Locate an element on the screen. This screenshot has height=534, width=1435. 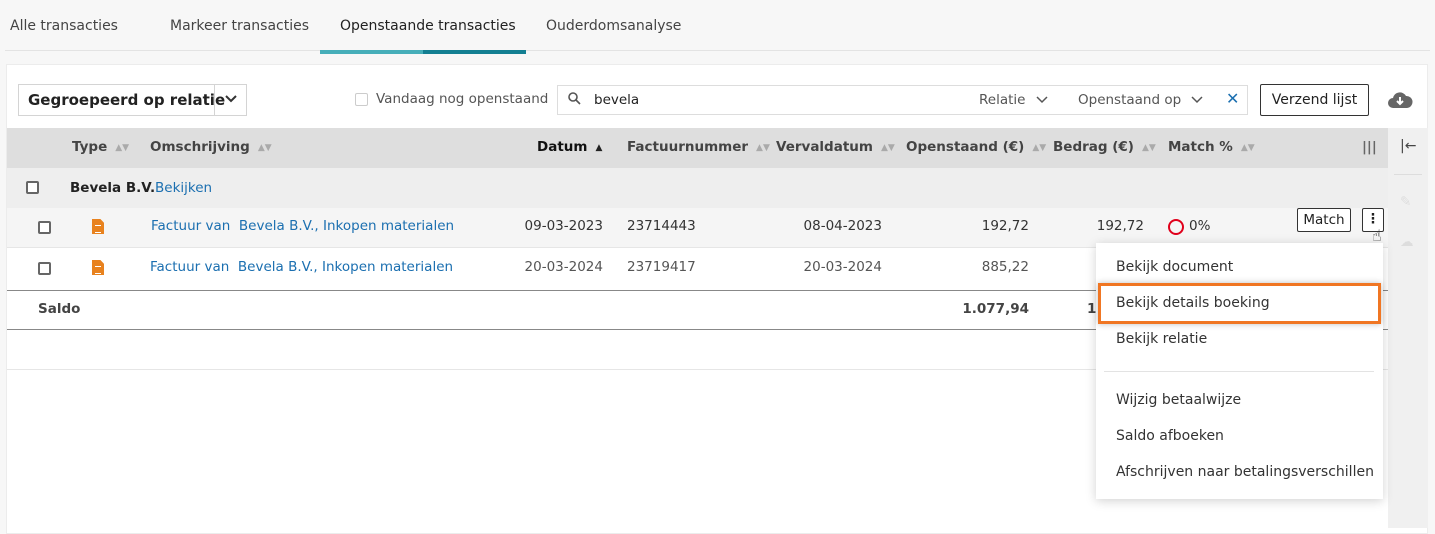
col-omschrijving: Omschrijving ▲▼ is located at coordinates (211, 147).